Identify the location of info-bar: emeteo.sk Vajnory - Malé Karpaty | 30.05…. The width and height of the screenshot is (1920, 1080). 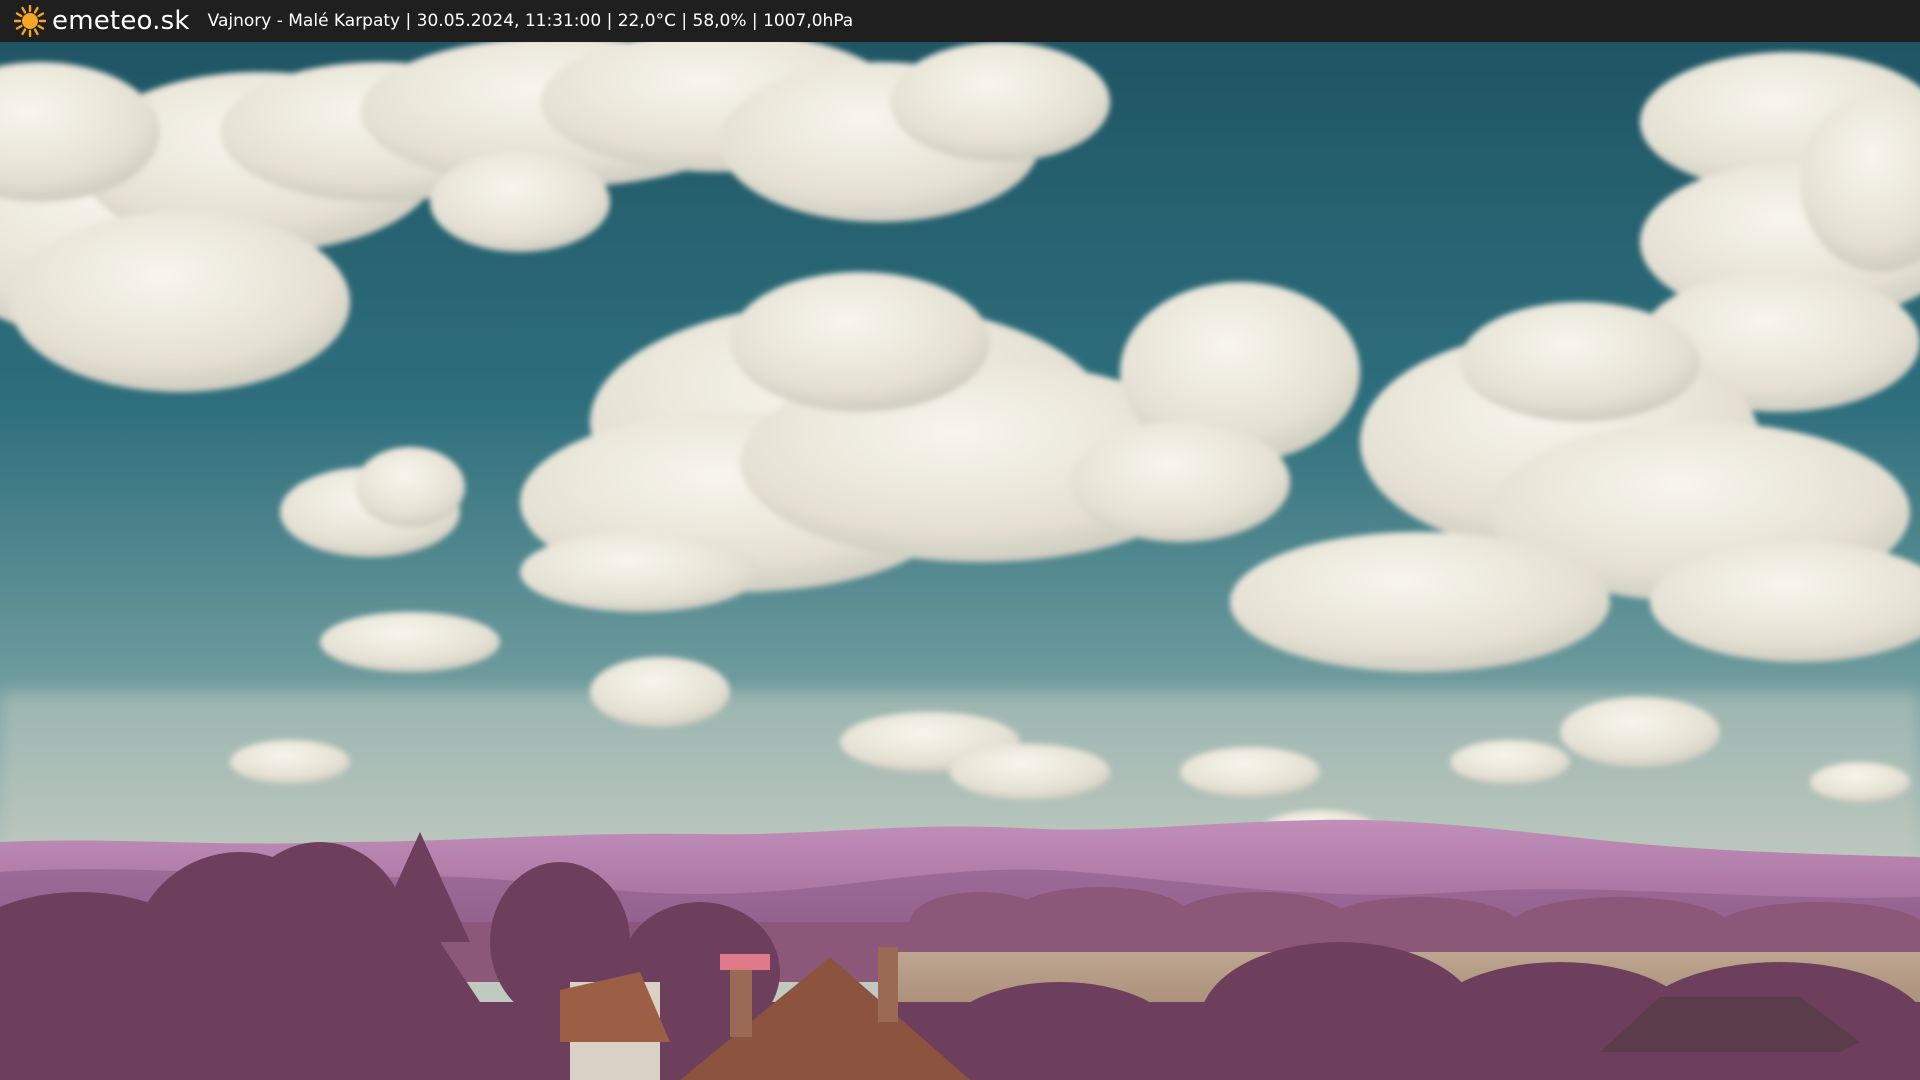
(960, 21).